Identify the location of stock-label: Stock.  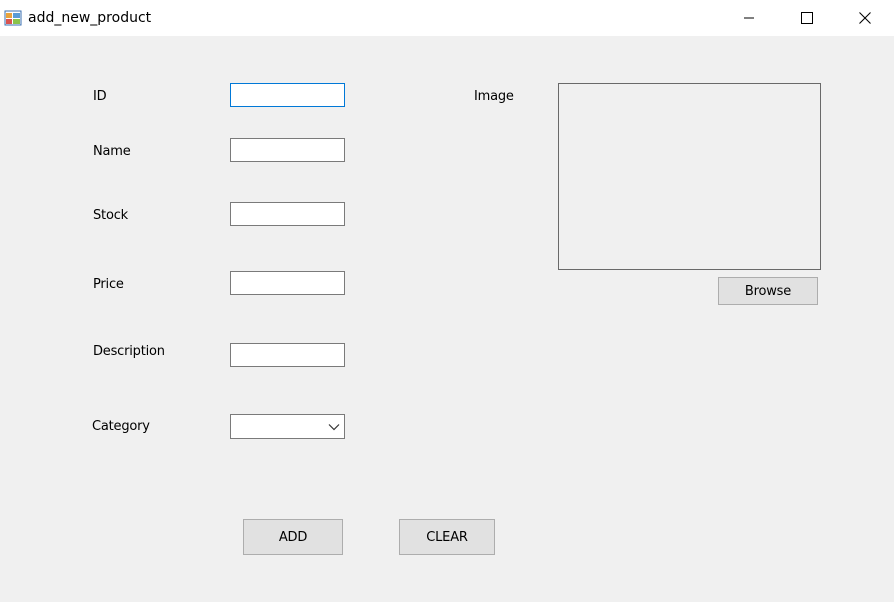
(110, 215).